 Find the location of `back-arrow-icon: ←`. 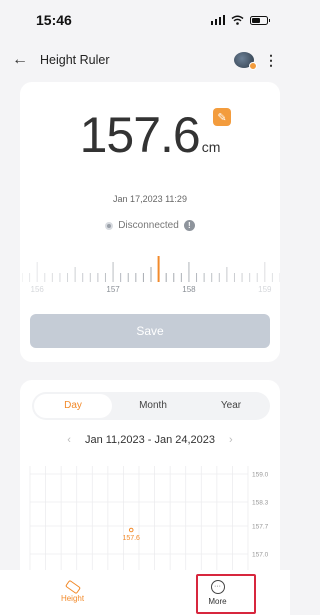

back-arrow-icon: ← is located at coordinates (23, 60).